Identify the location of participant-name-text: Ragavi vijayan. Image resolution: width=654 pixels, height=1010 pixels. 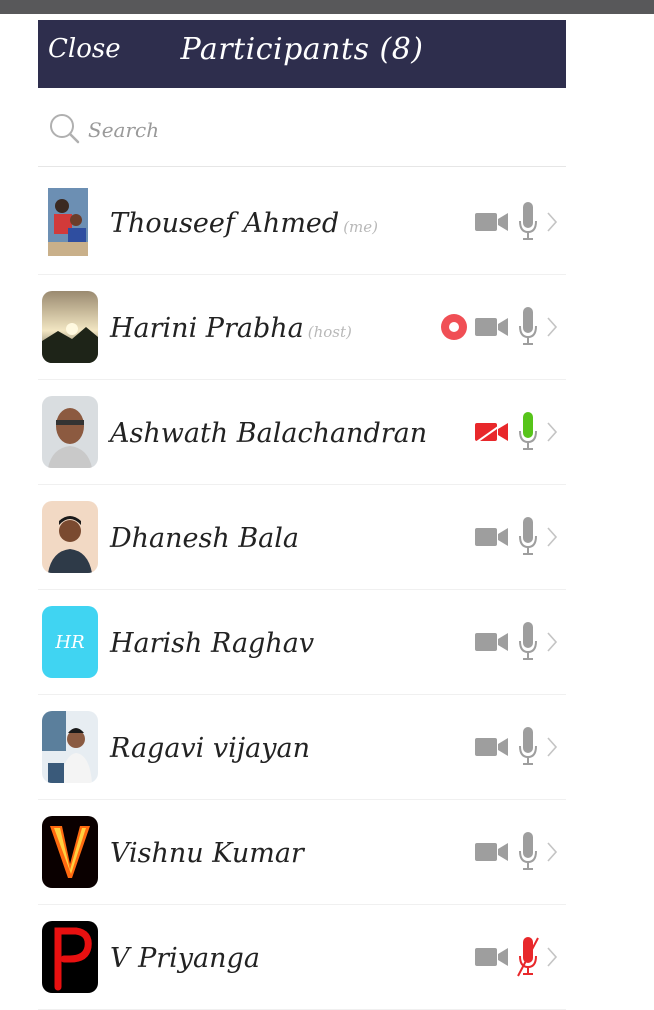
(210, 748).